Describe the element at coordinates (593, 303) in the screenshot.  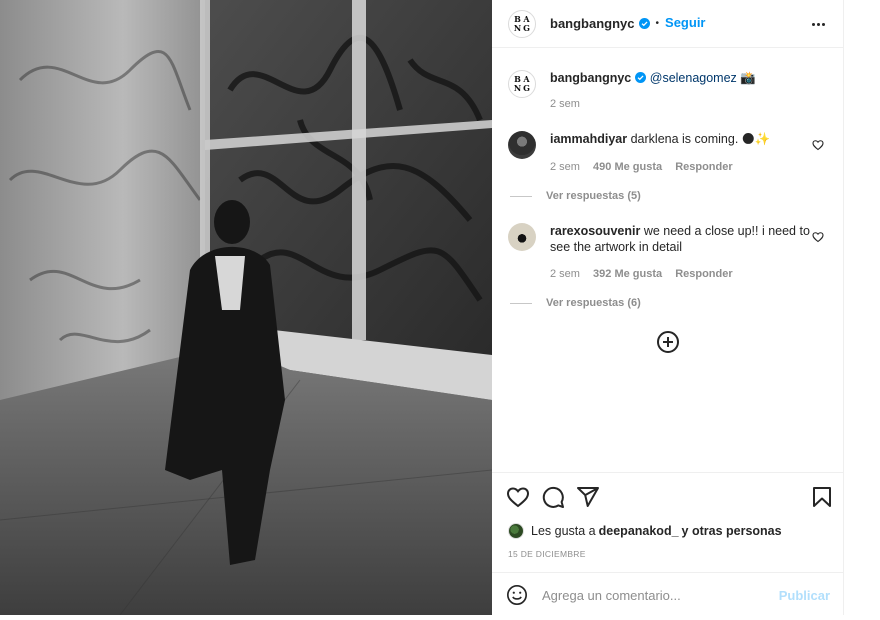
I see `view-replies-label: Ver respuestas (6)` at that location.